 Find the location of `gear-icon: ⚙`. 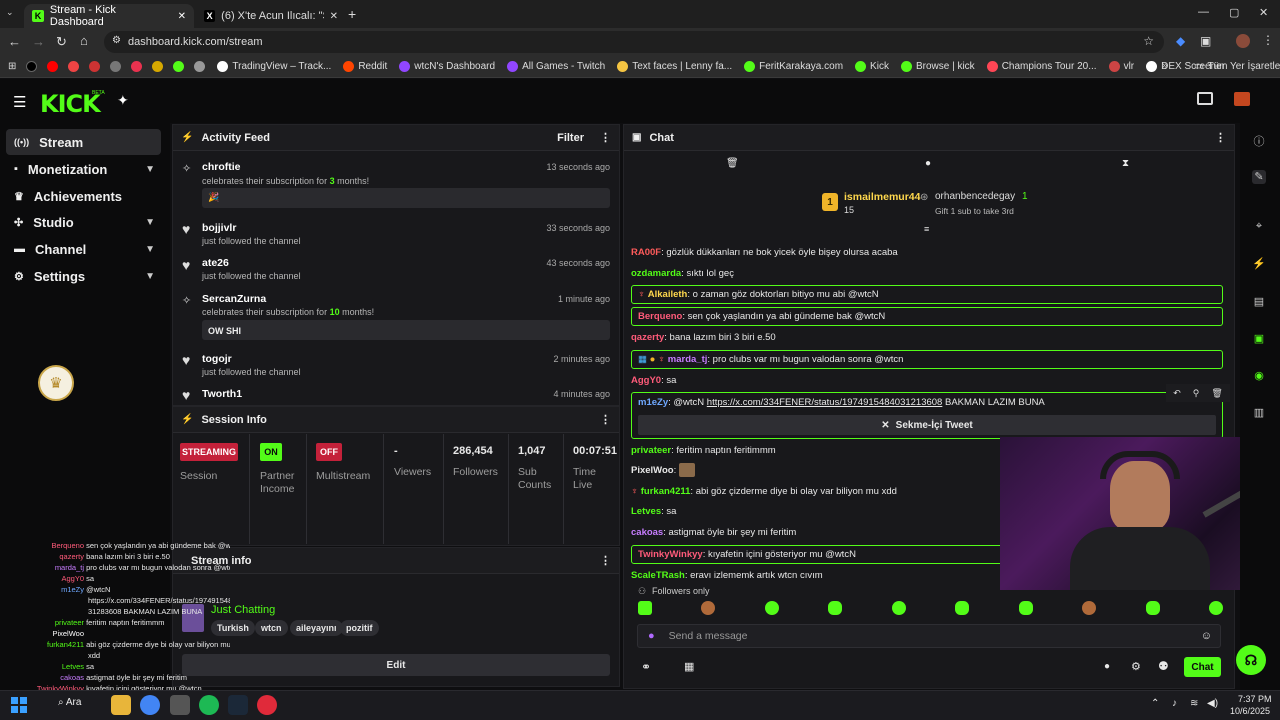

gear-icon: ⚙ is located at coordinates (1136, 666).